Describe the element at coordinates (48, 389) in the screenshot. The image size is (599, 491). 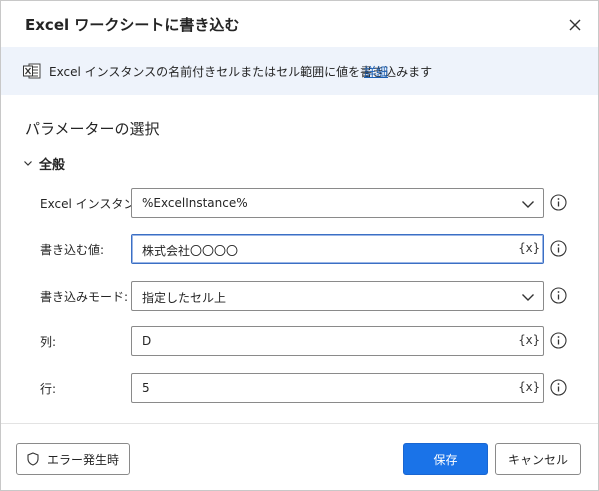
I see `field-label: 行:` at that location.